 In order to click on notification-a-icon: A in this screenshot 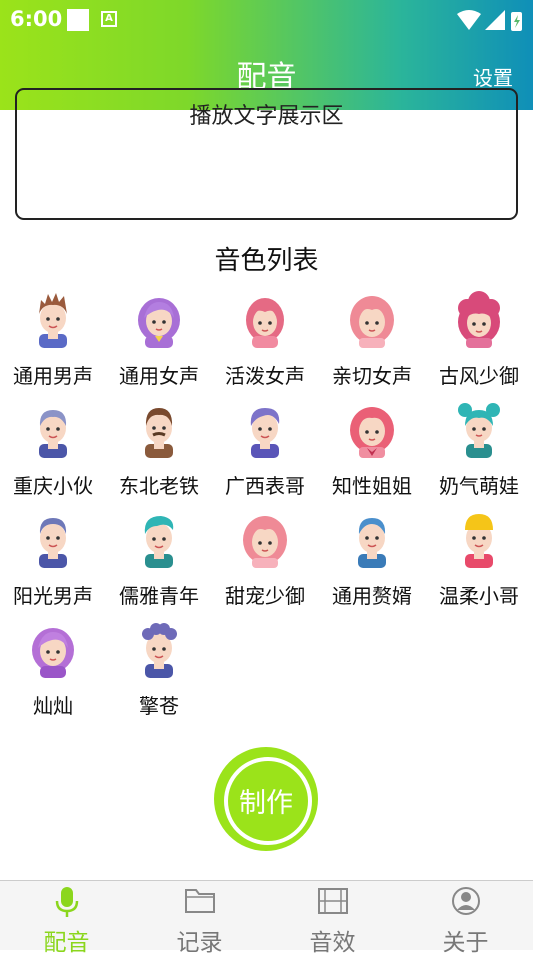, I will do `click(109, 19)`.